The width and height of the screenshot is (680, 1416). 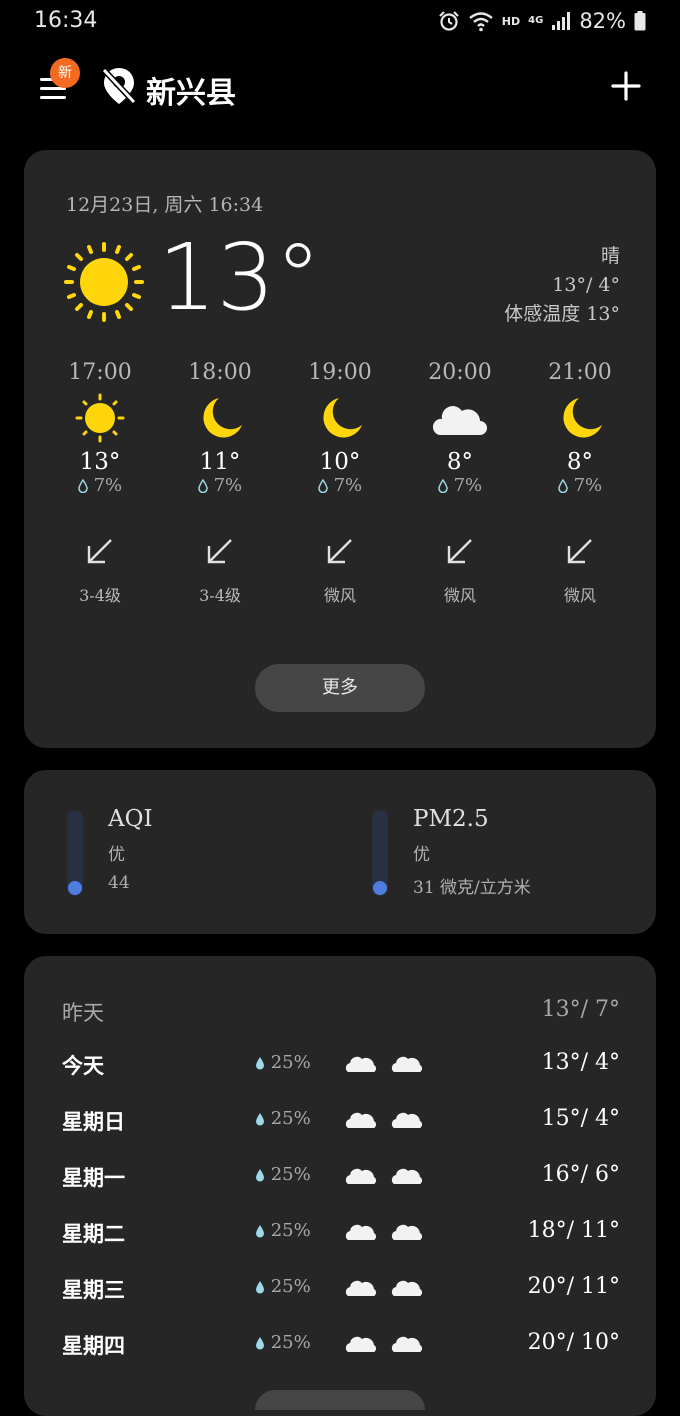 I want to click on forecast-day: 星期一, so click(x=93, y=1177).